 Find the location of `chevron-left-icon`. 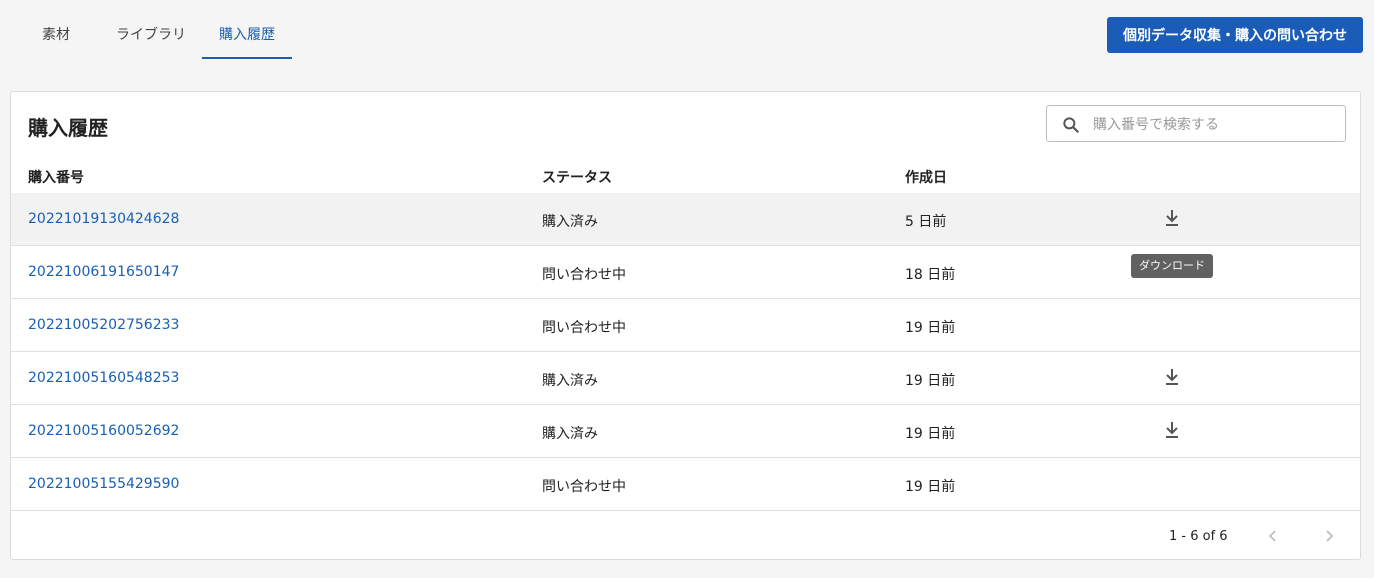

chevron-left-icon is located at coordinates (1273, 536).